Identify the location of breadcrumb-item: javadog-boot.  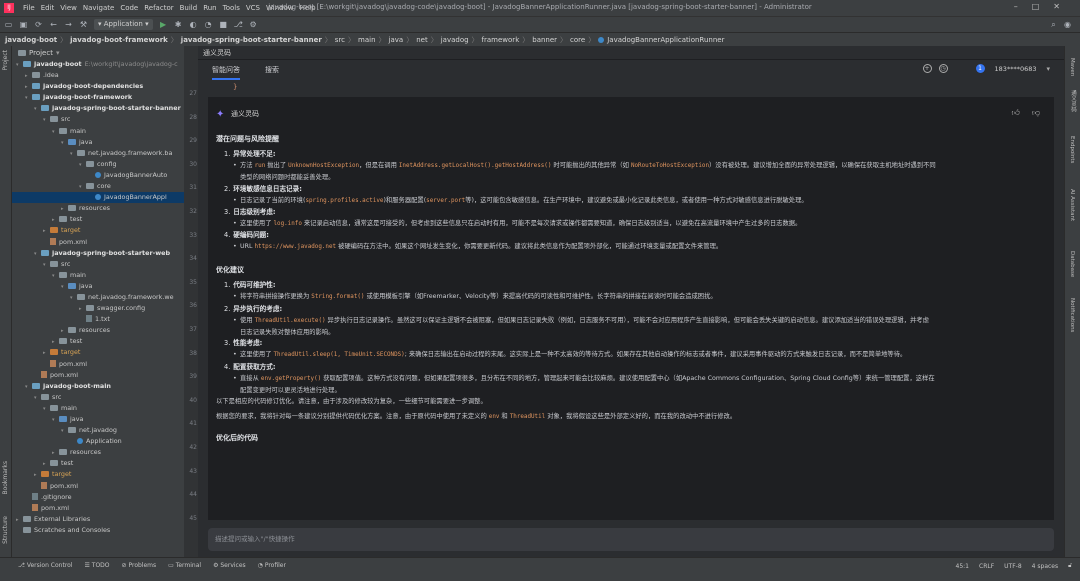
(31, 40).